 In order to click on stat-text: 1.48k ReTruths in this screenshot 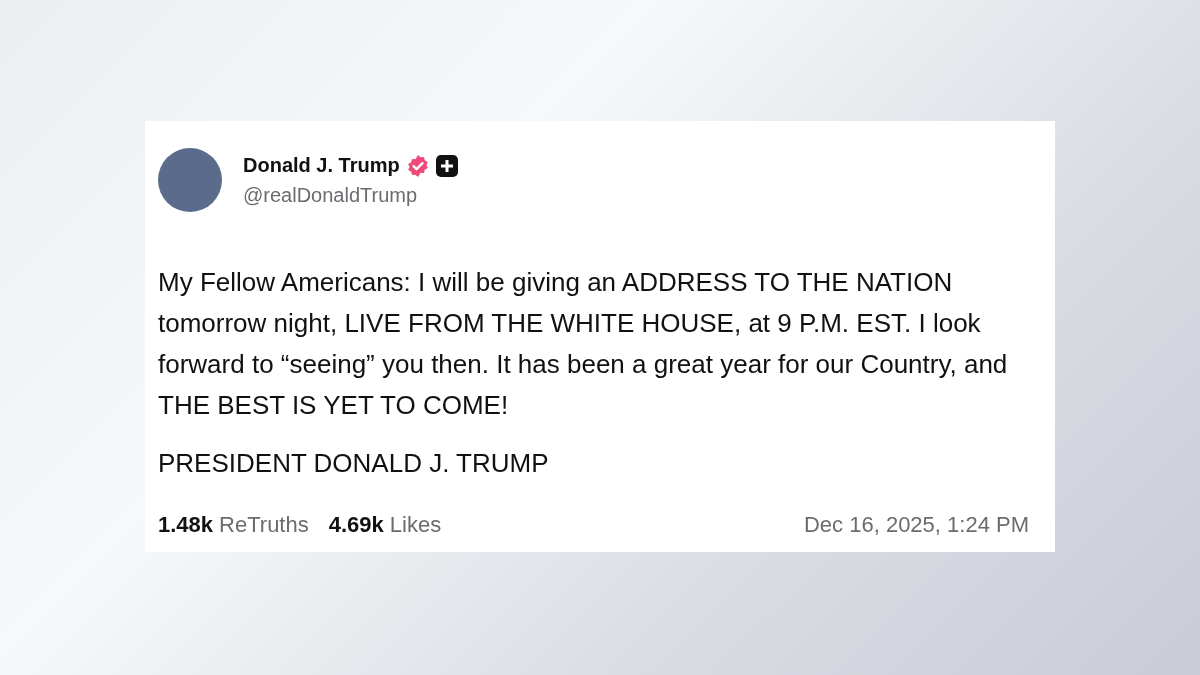, I will do `click(233, 525)`.